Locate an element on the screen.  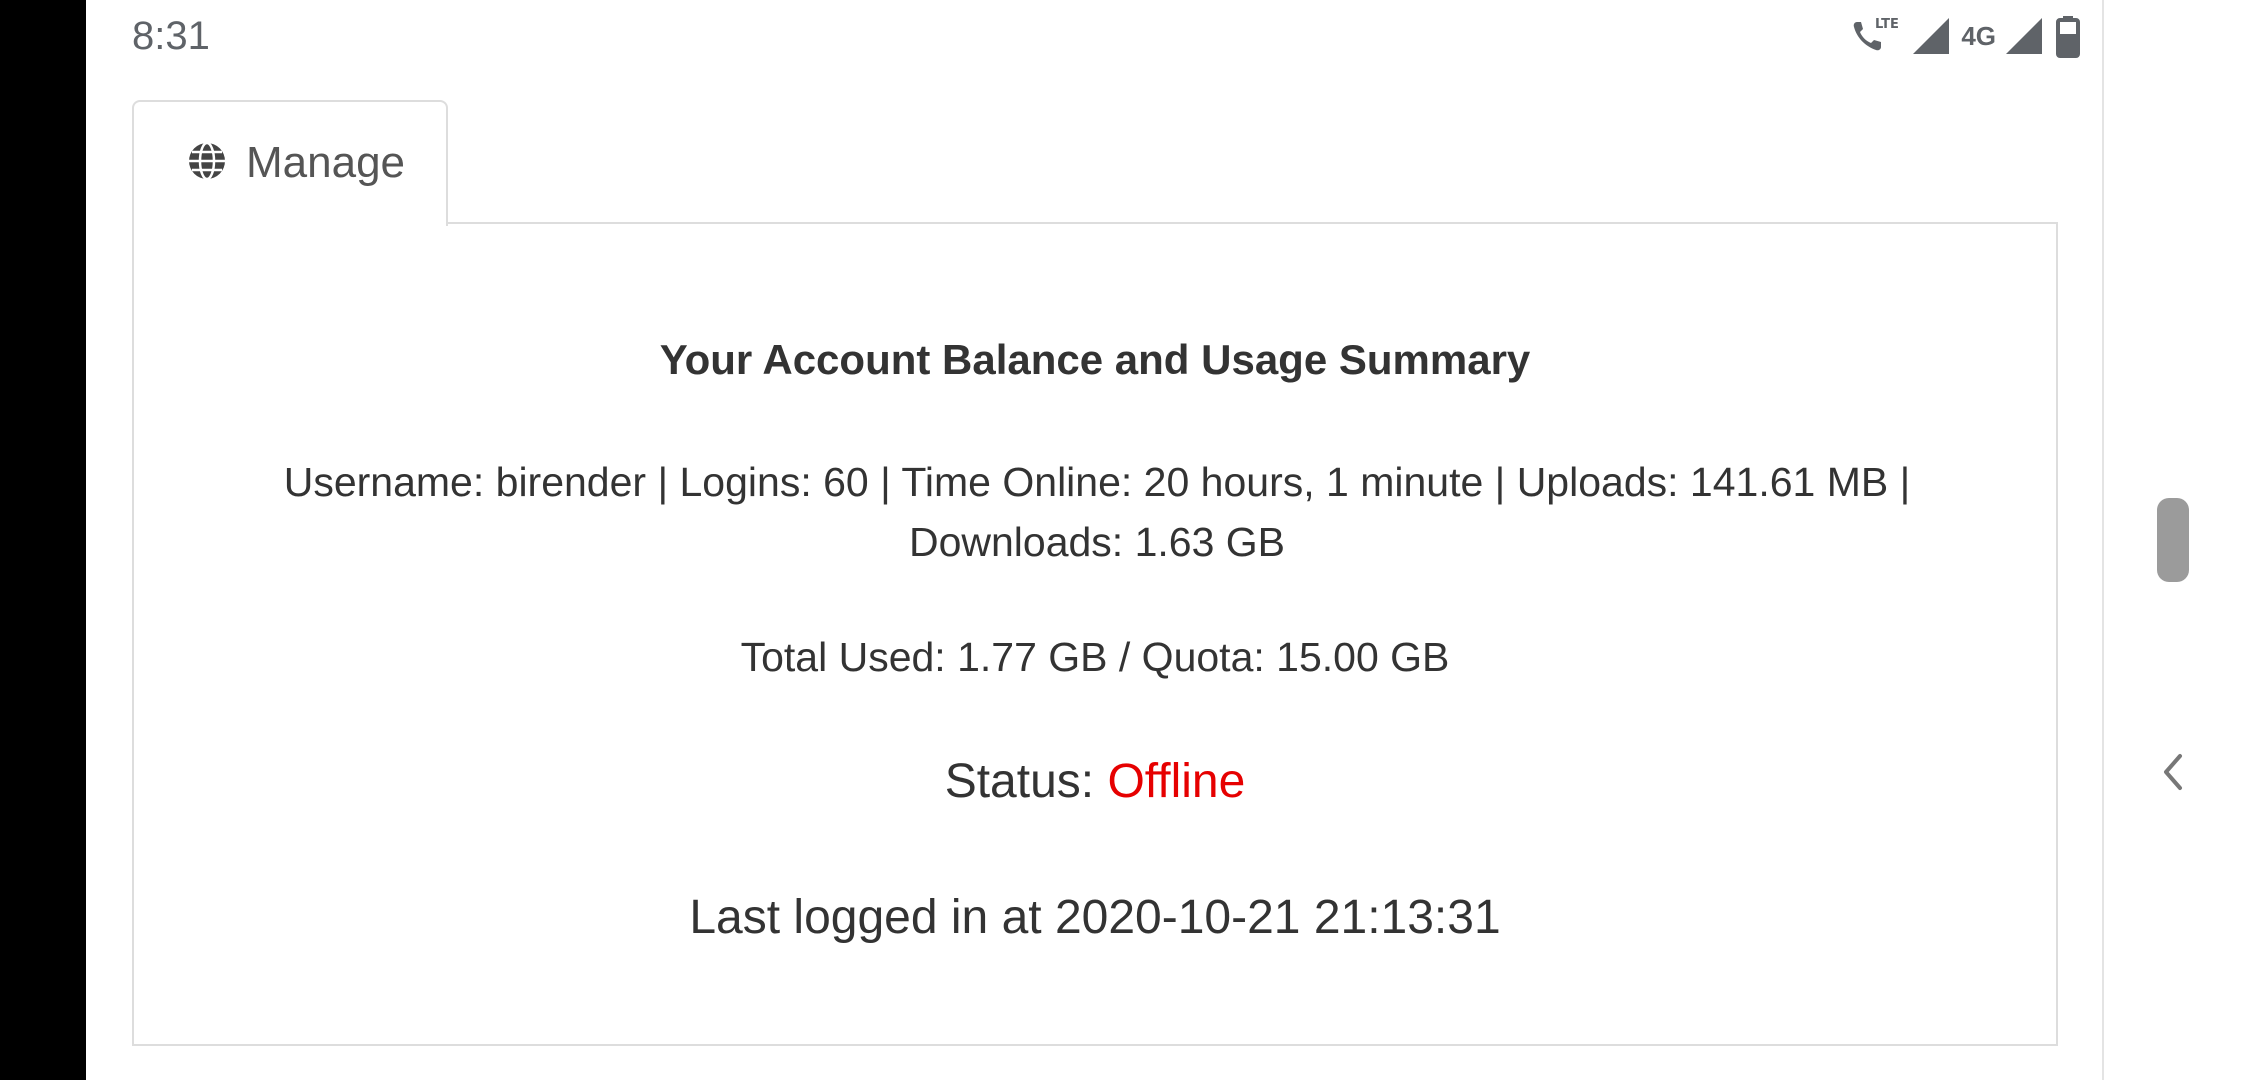
signal-icon is located at coordinates (1931, 36).